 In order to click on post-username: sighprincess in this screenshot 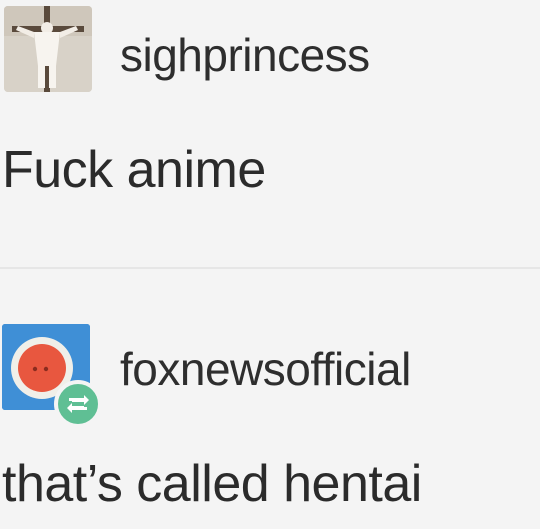, I will do `click(245, 55)`.